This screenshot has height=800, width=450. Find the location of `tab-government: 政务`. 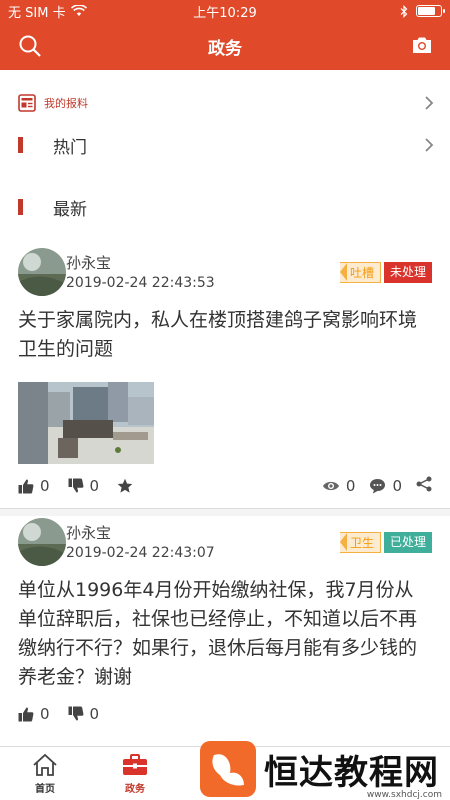

tab-government: 政务 is located at coordinates (135, 773).